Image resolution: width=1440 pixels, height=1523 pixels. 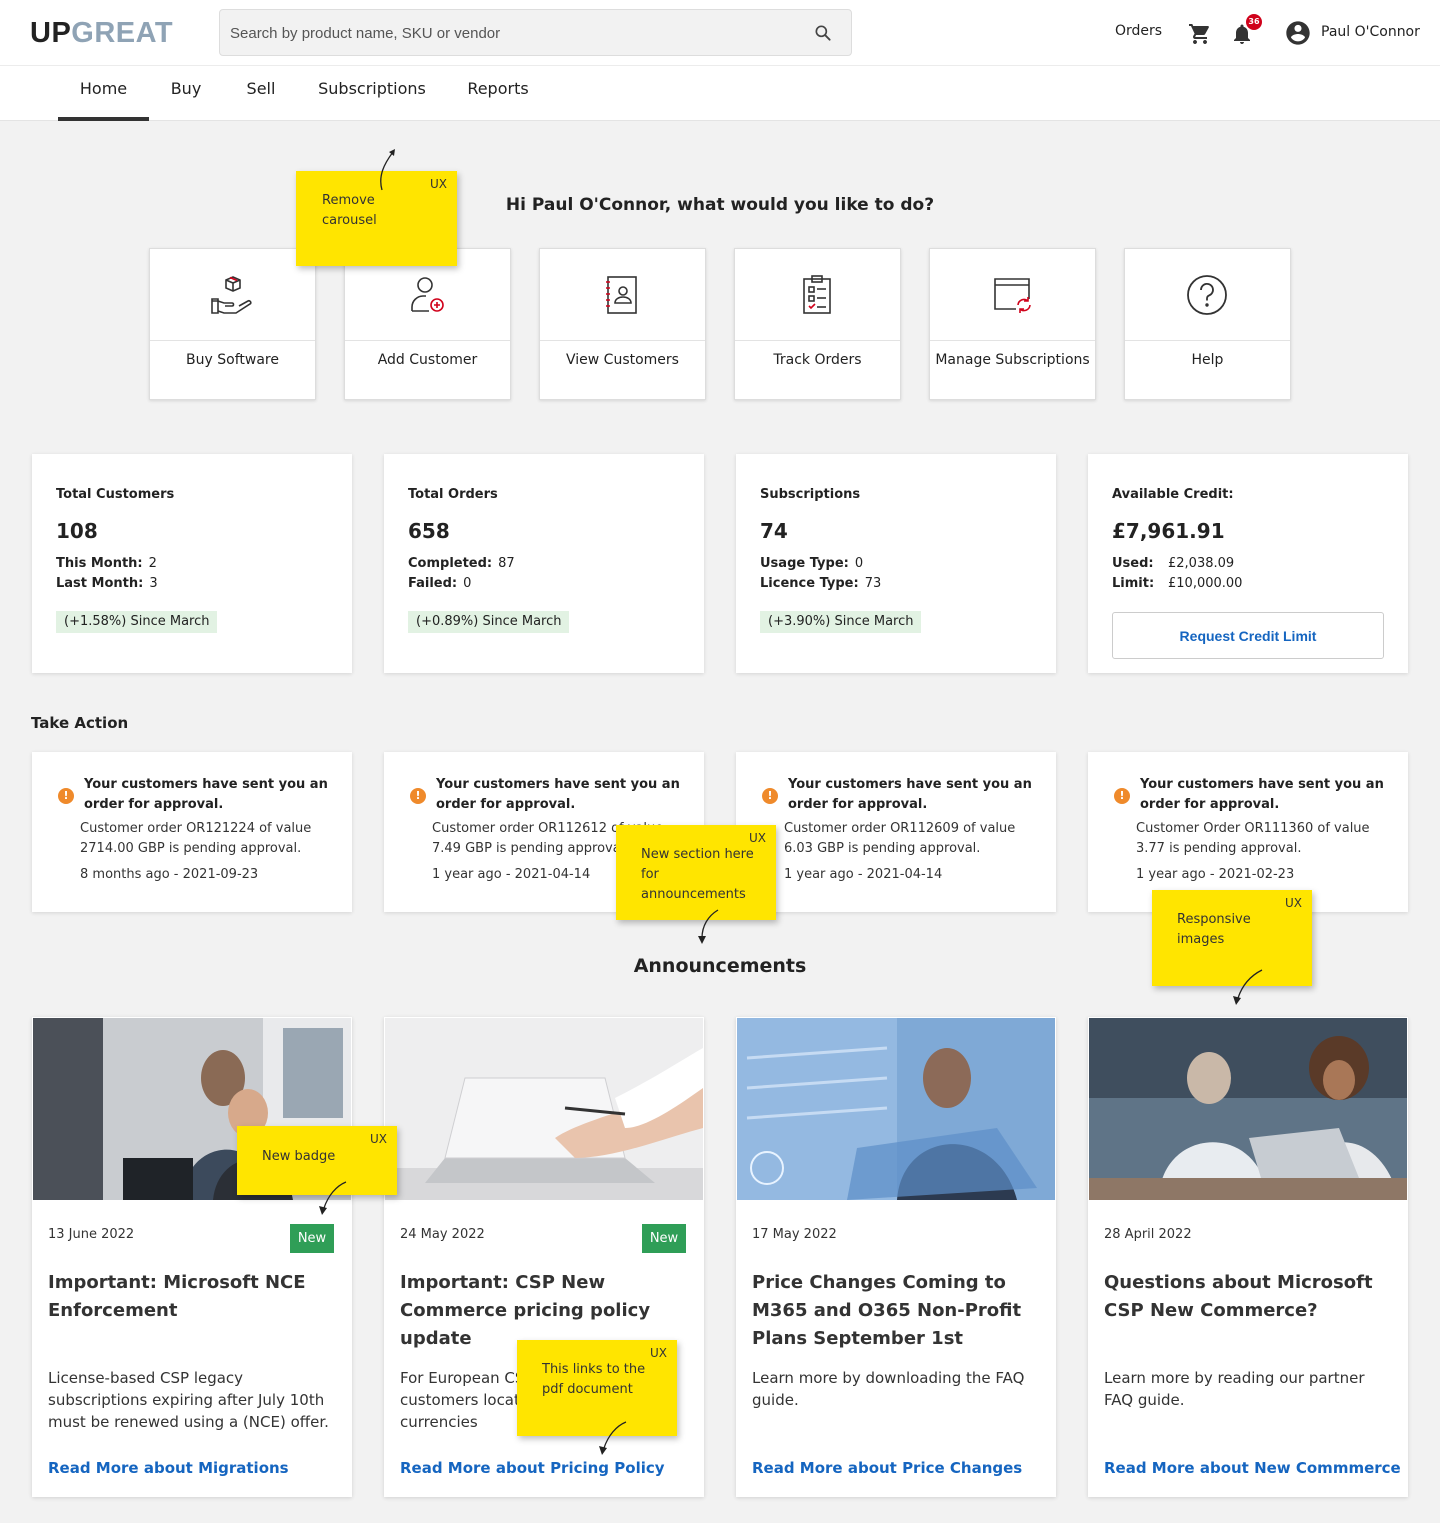 What do you see at coordinates (429, 531) in the screenshot?
I see `stat-value: 658` at bounding box center [429, 531].